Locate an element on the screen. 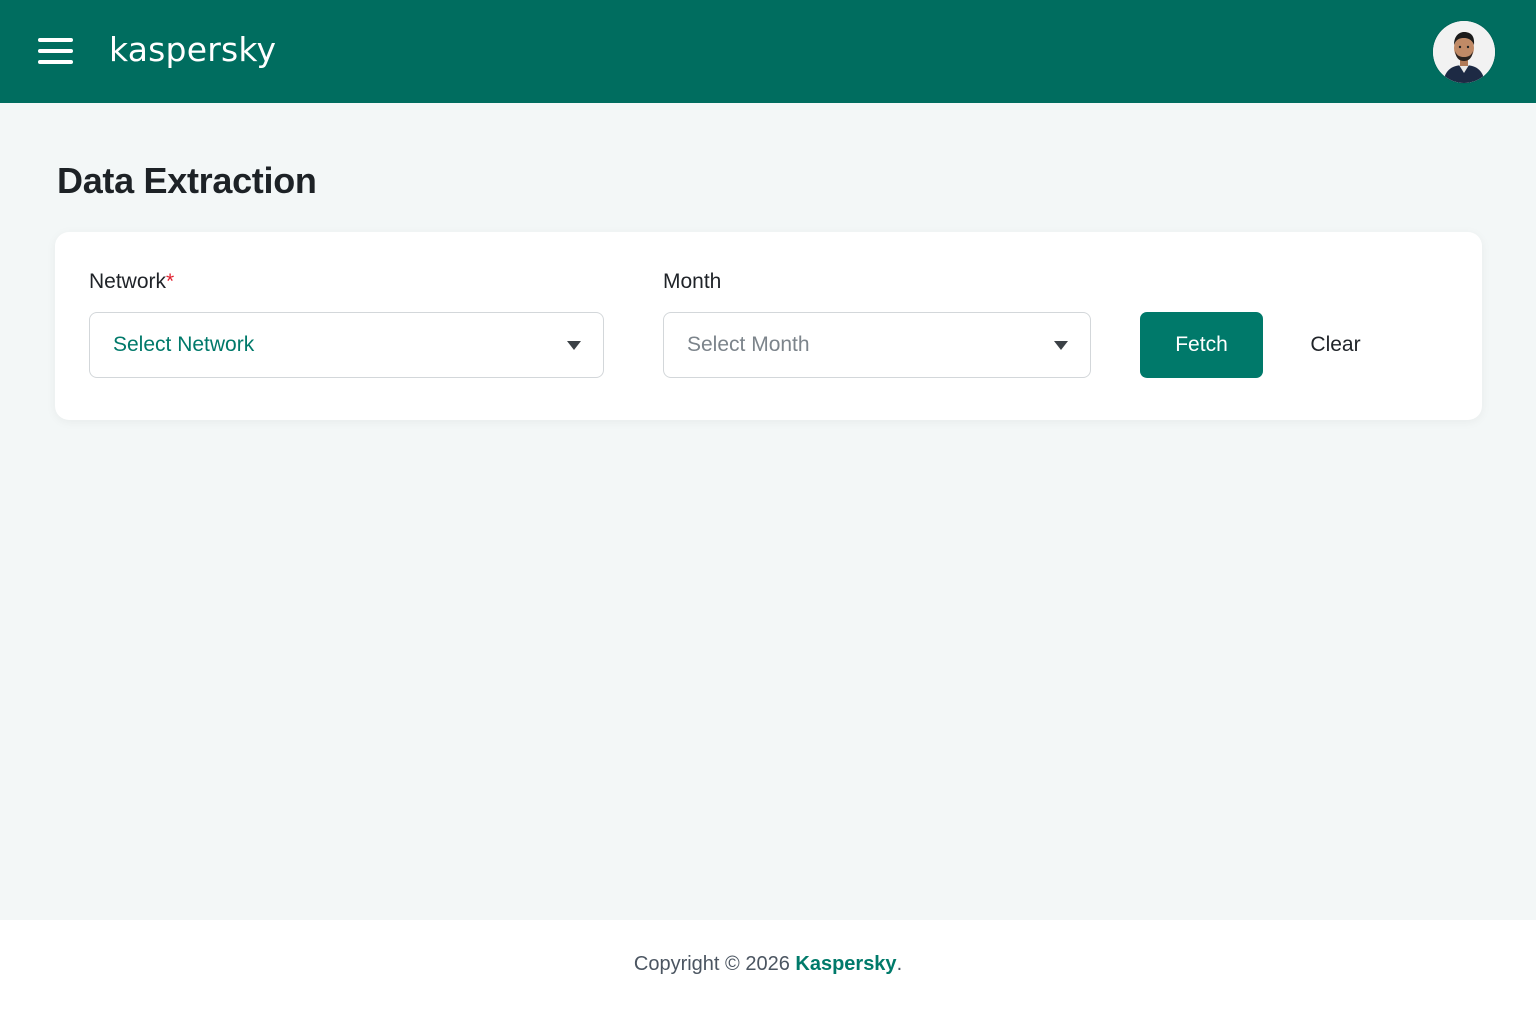 This screenshot has width=1536, height=1024. top-header: kaspersky is located at coordinates (768, 51).